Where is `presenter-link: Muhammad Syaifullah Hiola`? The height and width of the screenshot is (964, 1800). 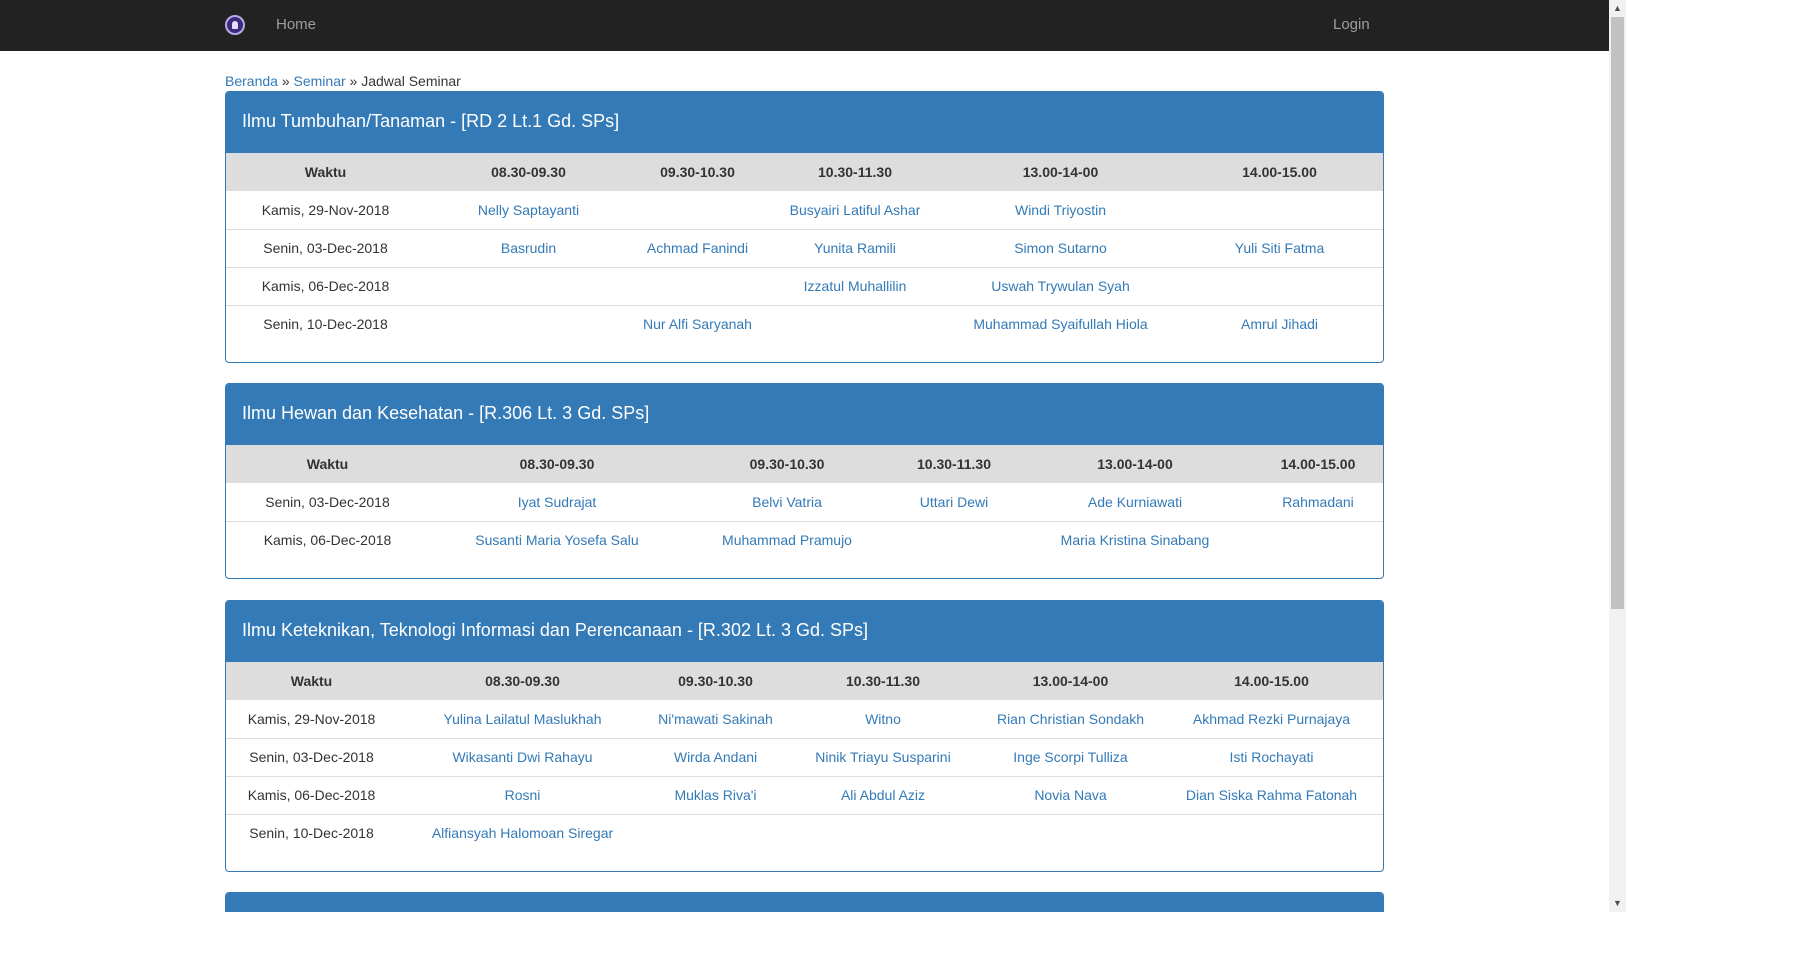
presenter-link: Muhammad Syaifullah Hiola is located at coordinates (1060, 324).